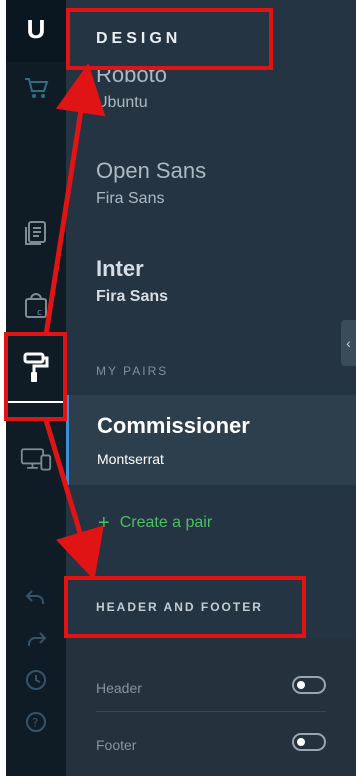  I want to click on arrow-to-header-footer, so click(73, 500).